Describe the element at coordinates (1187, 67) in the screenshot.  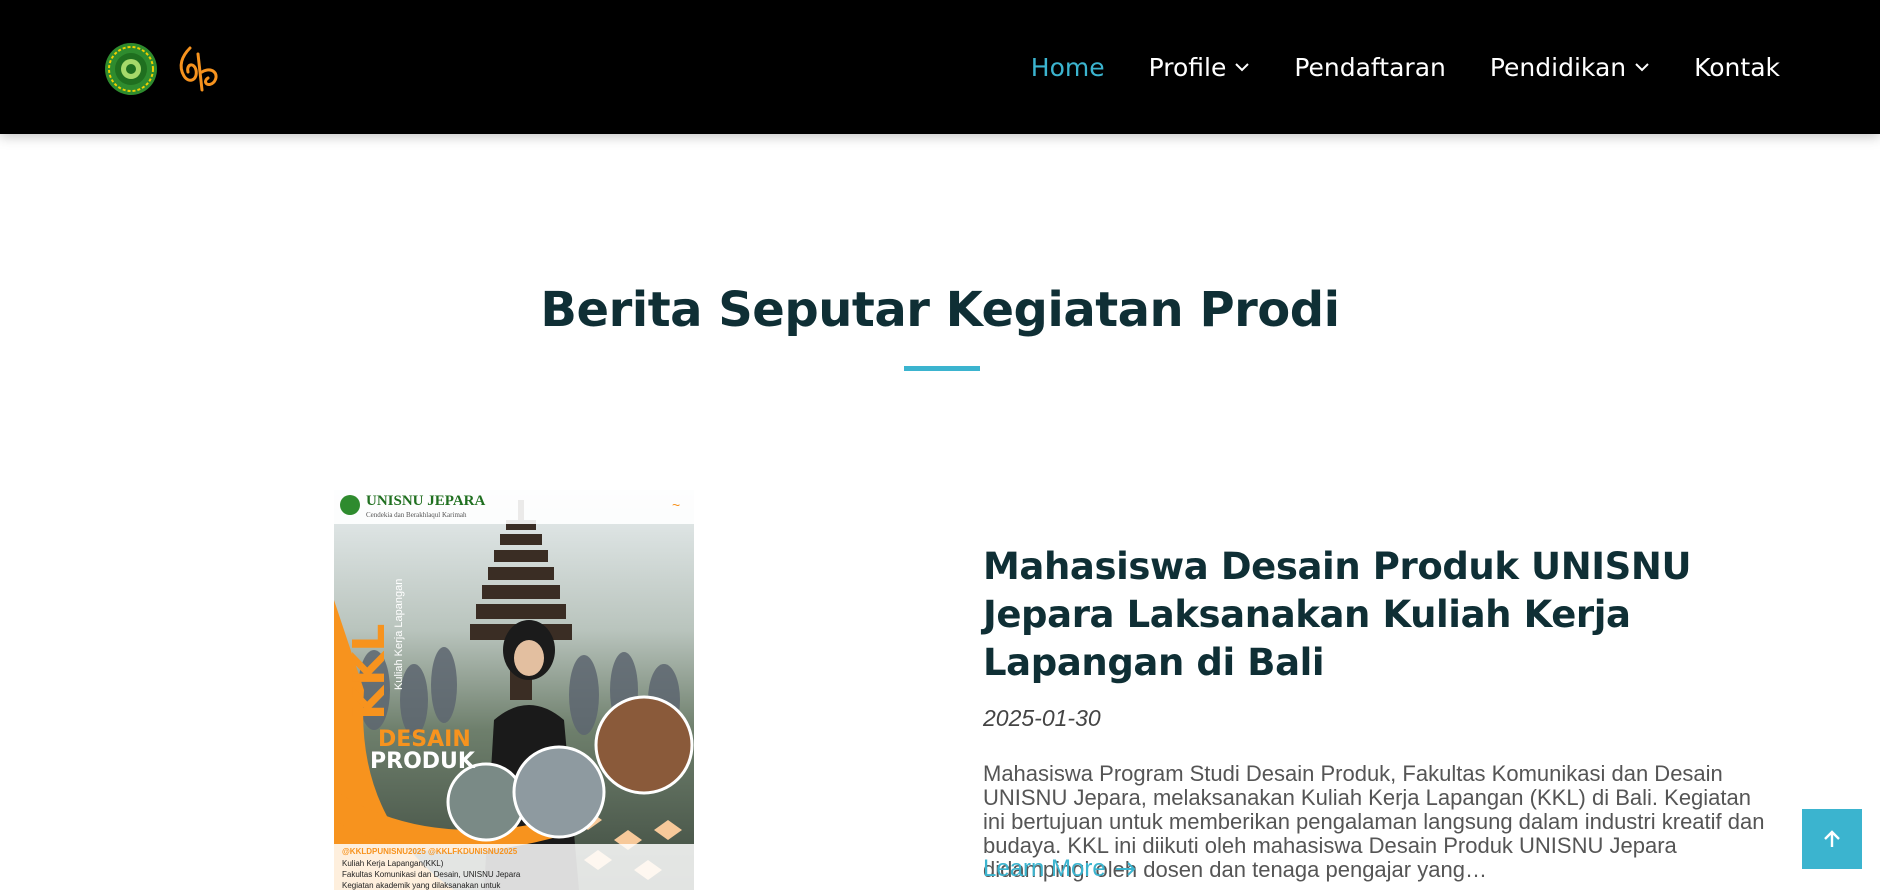
I see `nav-label-profile: Profile` at that location.